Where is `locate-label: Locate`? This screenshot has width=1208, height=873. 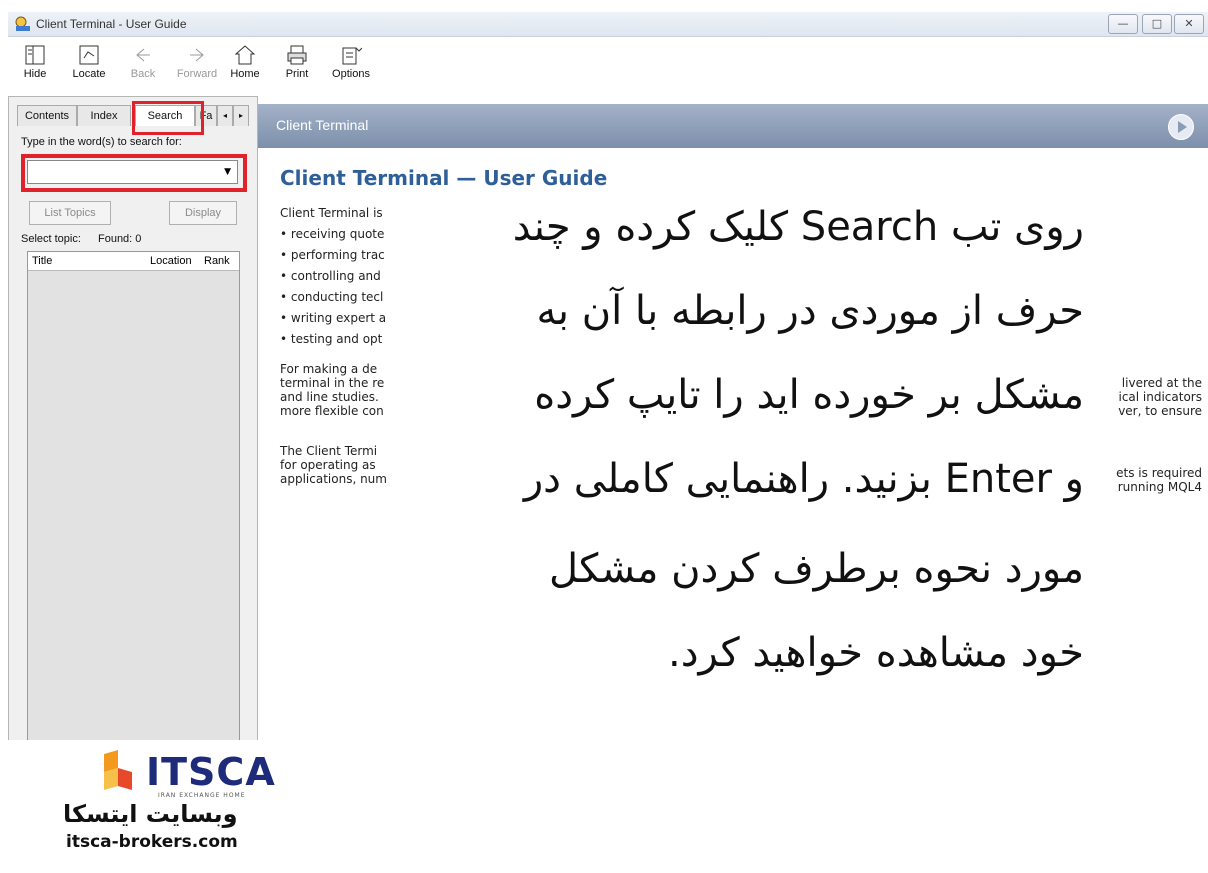 locate-label: Locate is located at coordinates (89, 74).